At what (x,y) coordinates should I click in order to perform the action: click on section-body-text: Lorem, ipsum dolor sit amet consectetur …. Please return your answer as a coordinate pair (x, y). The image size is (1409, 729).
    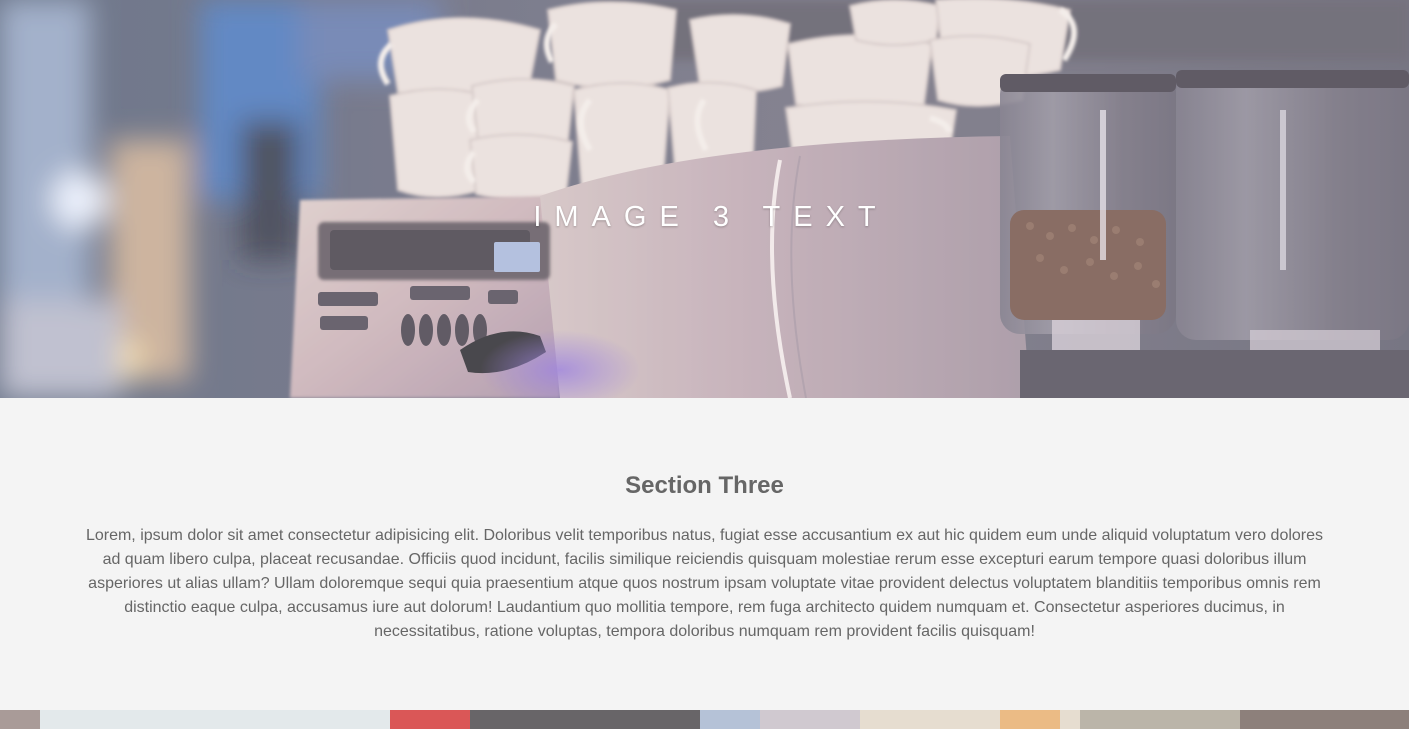
    Looking at the image, I should click on (704, 583).